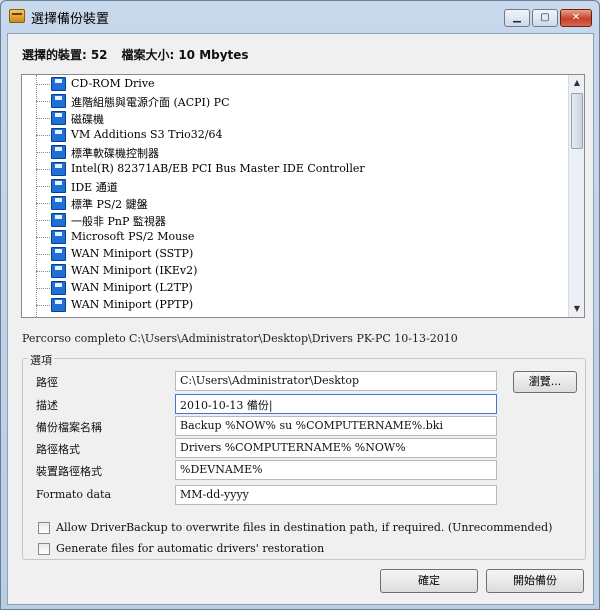 The height and width of the screenshot is (610, 600). I want to click on scroll-down-icon: ▼, so click(576, 309).